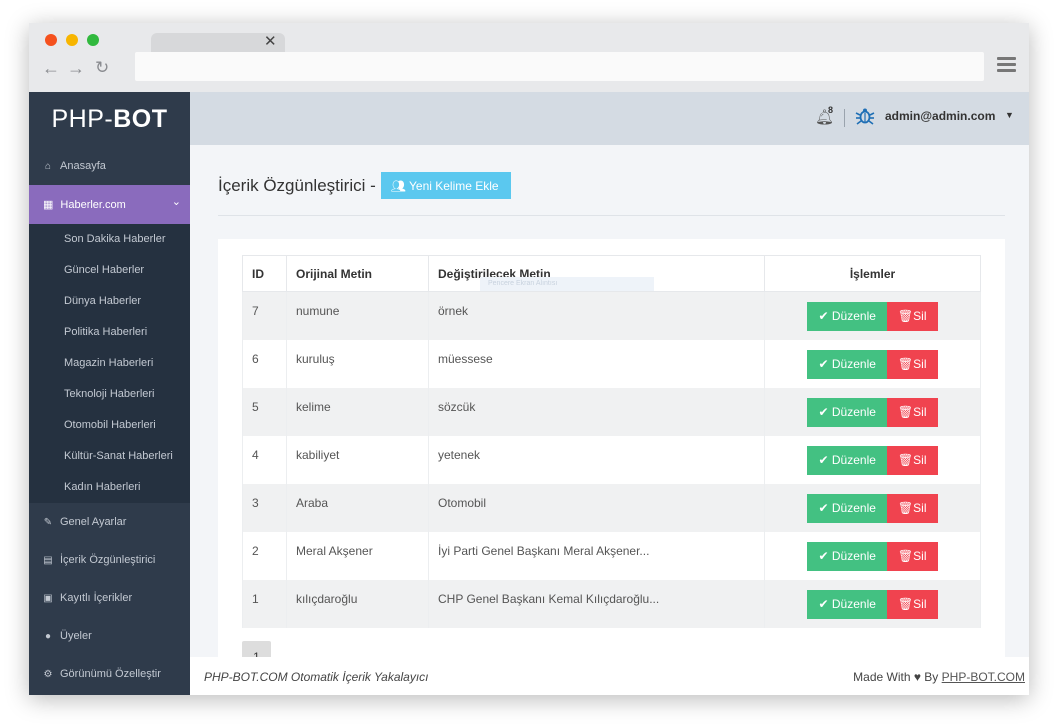  I want to click on browser-chrome: ✕ ← → ↻, so click(529, 57).